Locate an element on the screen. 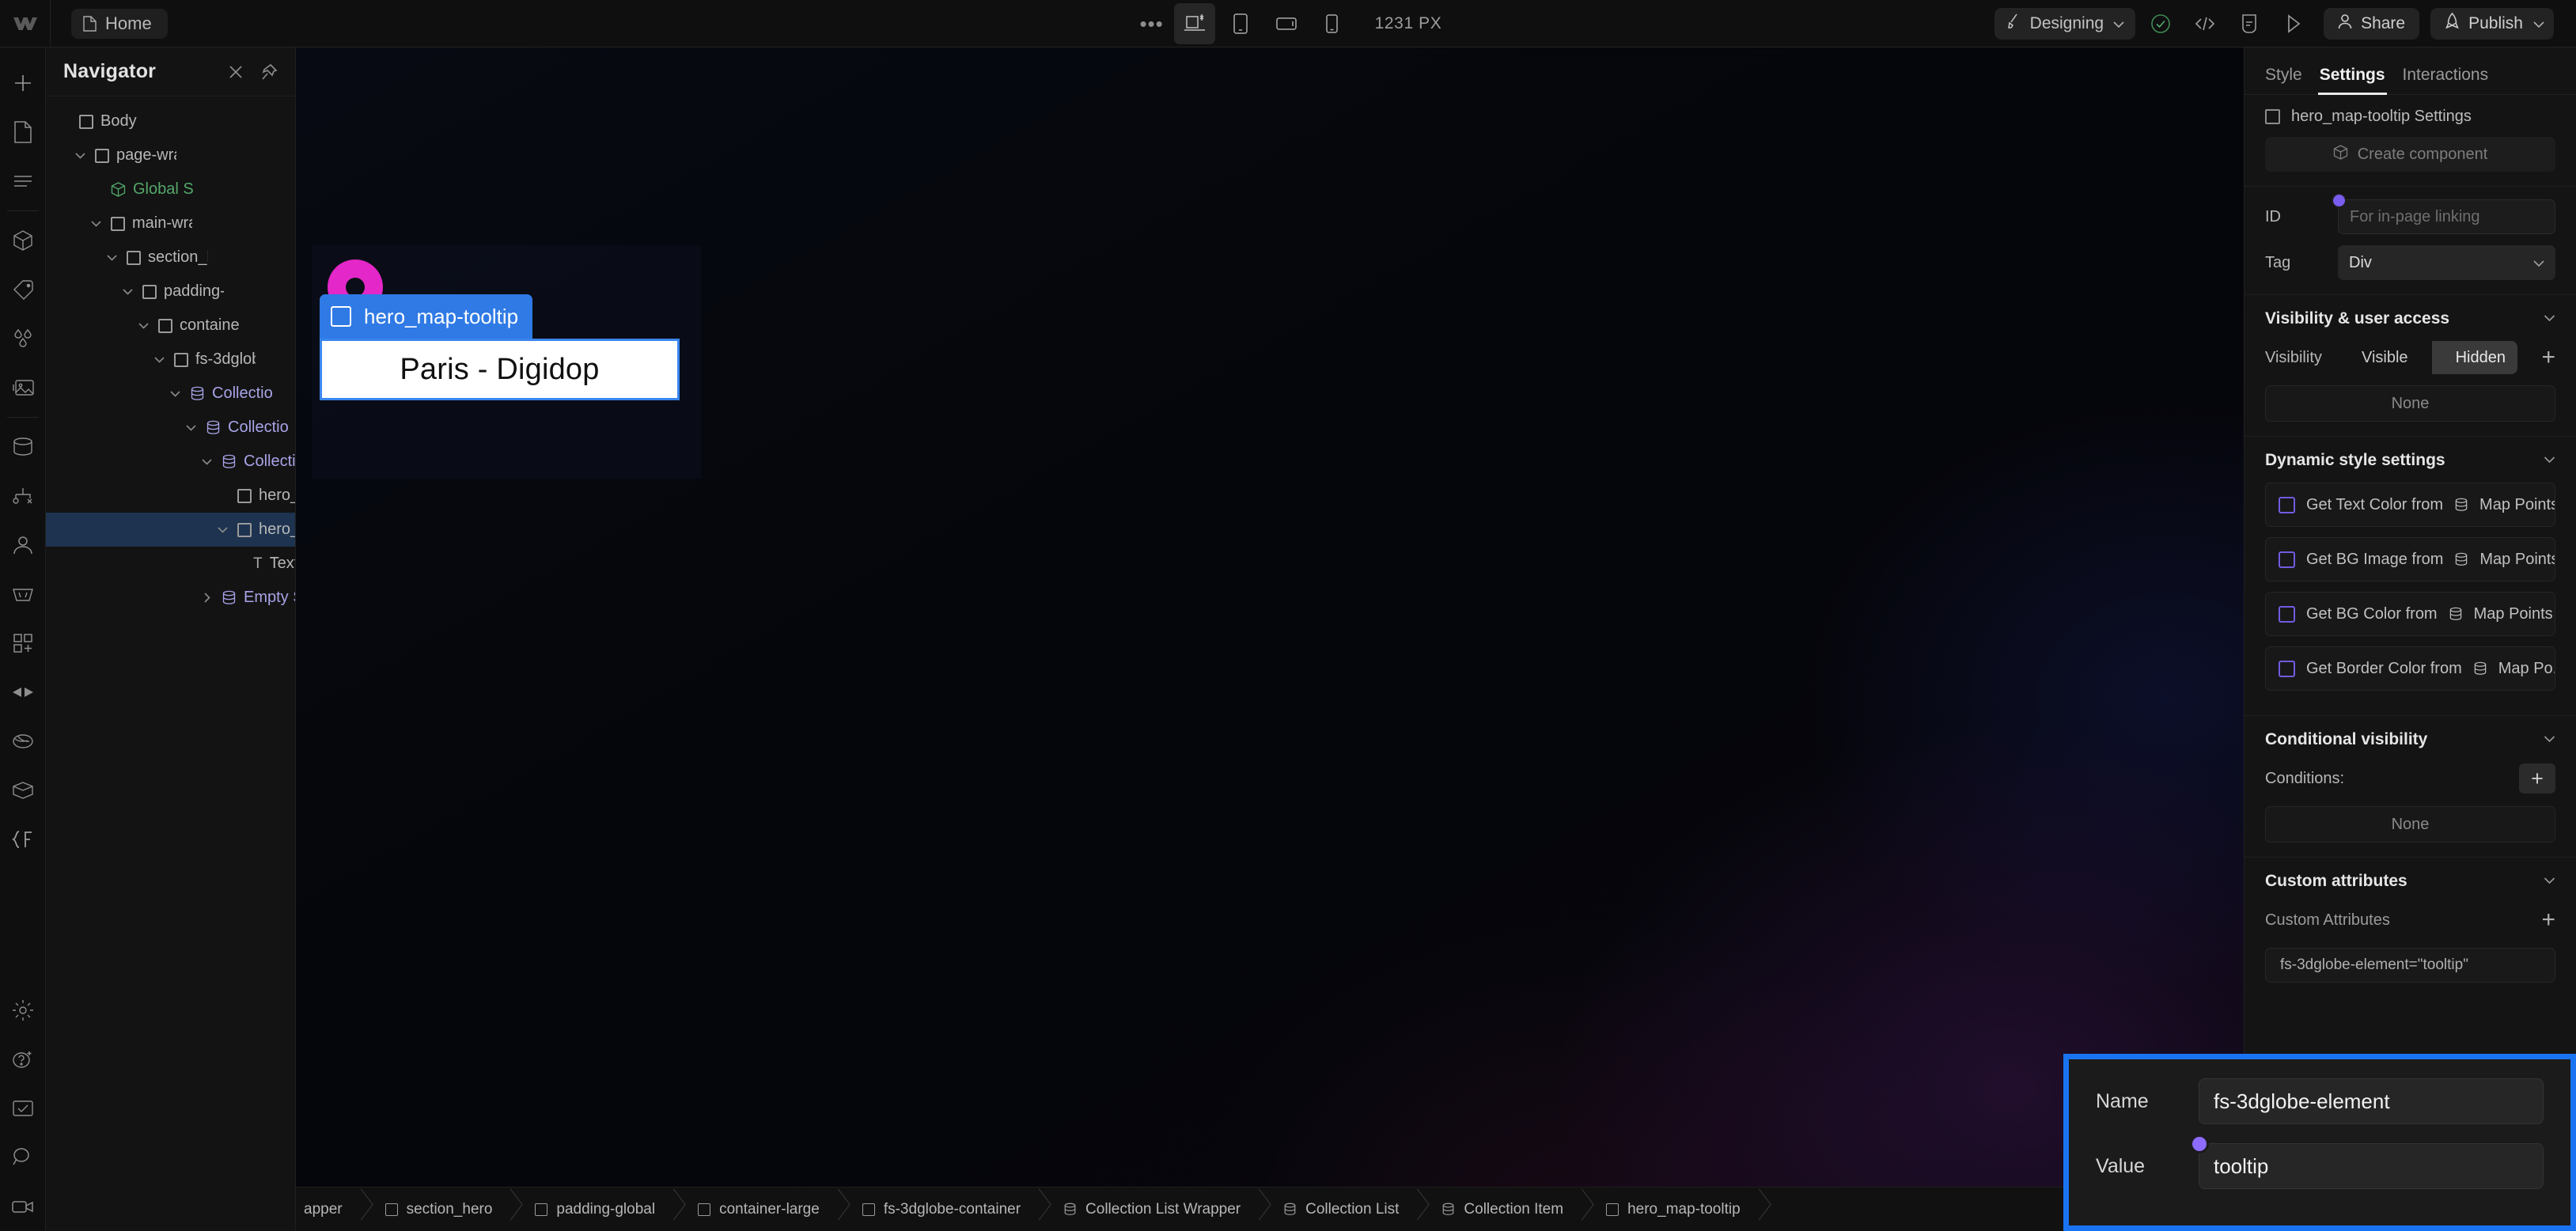 This screenshot has width=2576, height=1231. breadcrumb-item: fs-3dglobe-container is located at coordinates (939, 1209).